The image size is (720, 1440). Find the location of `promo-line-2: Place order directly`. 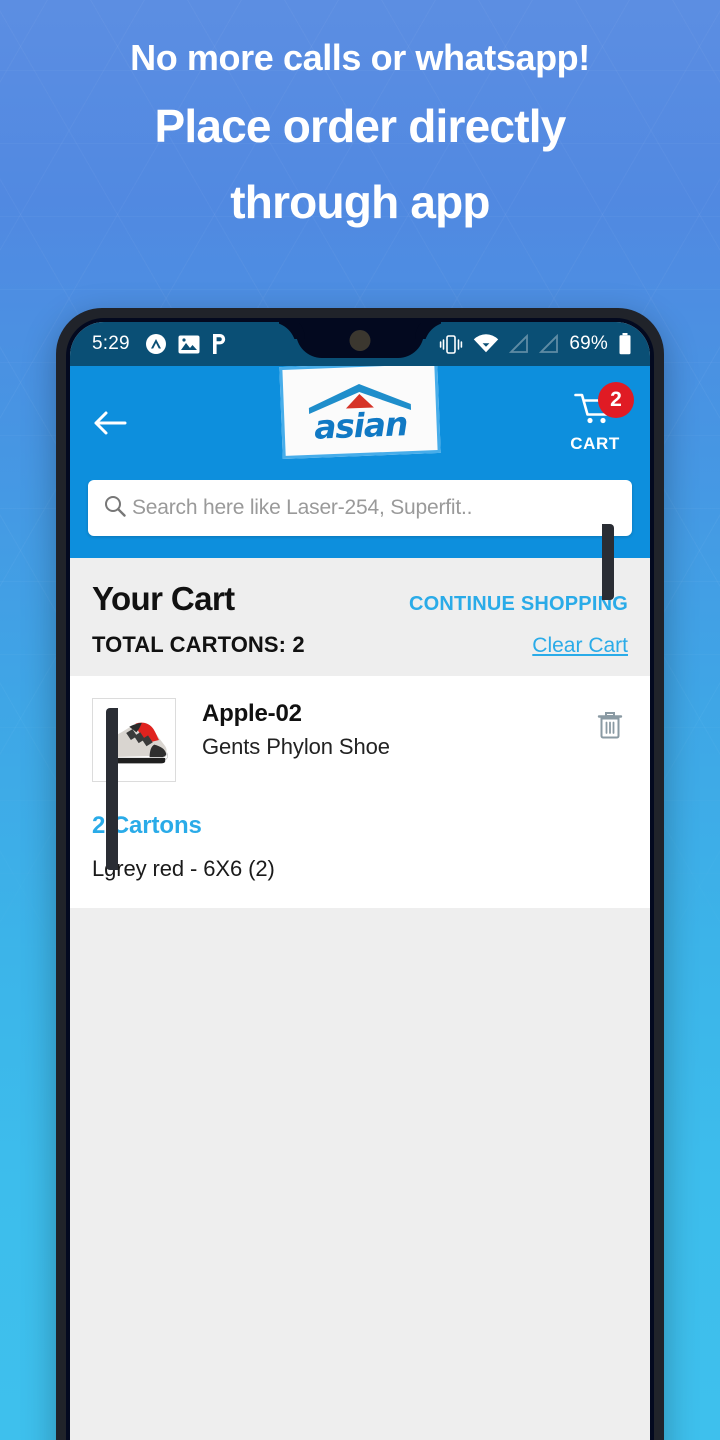

promo-line-2: Place order directly is located at coordinates (360, 125).